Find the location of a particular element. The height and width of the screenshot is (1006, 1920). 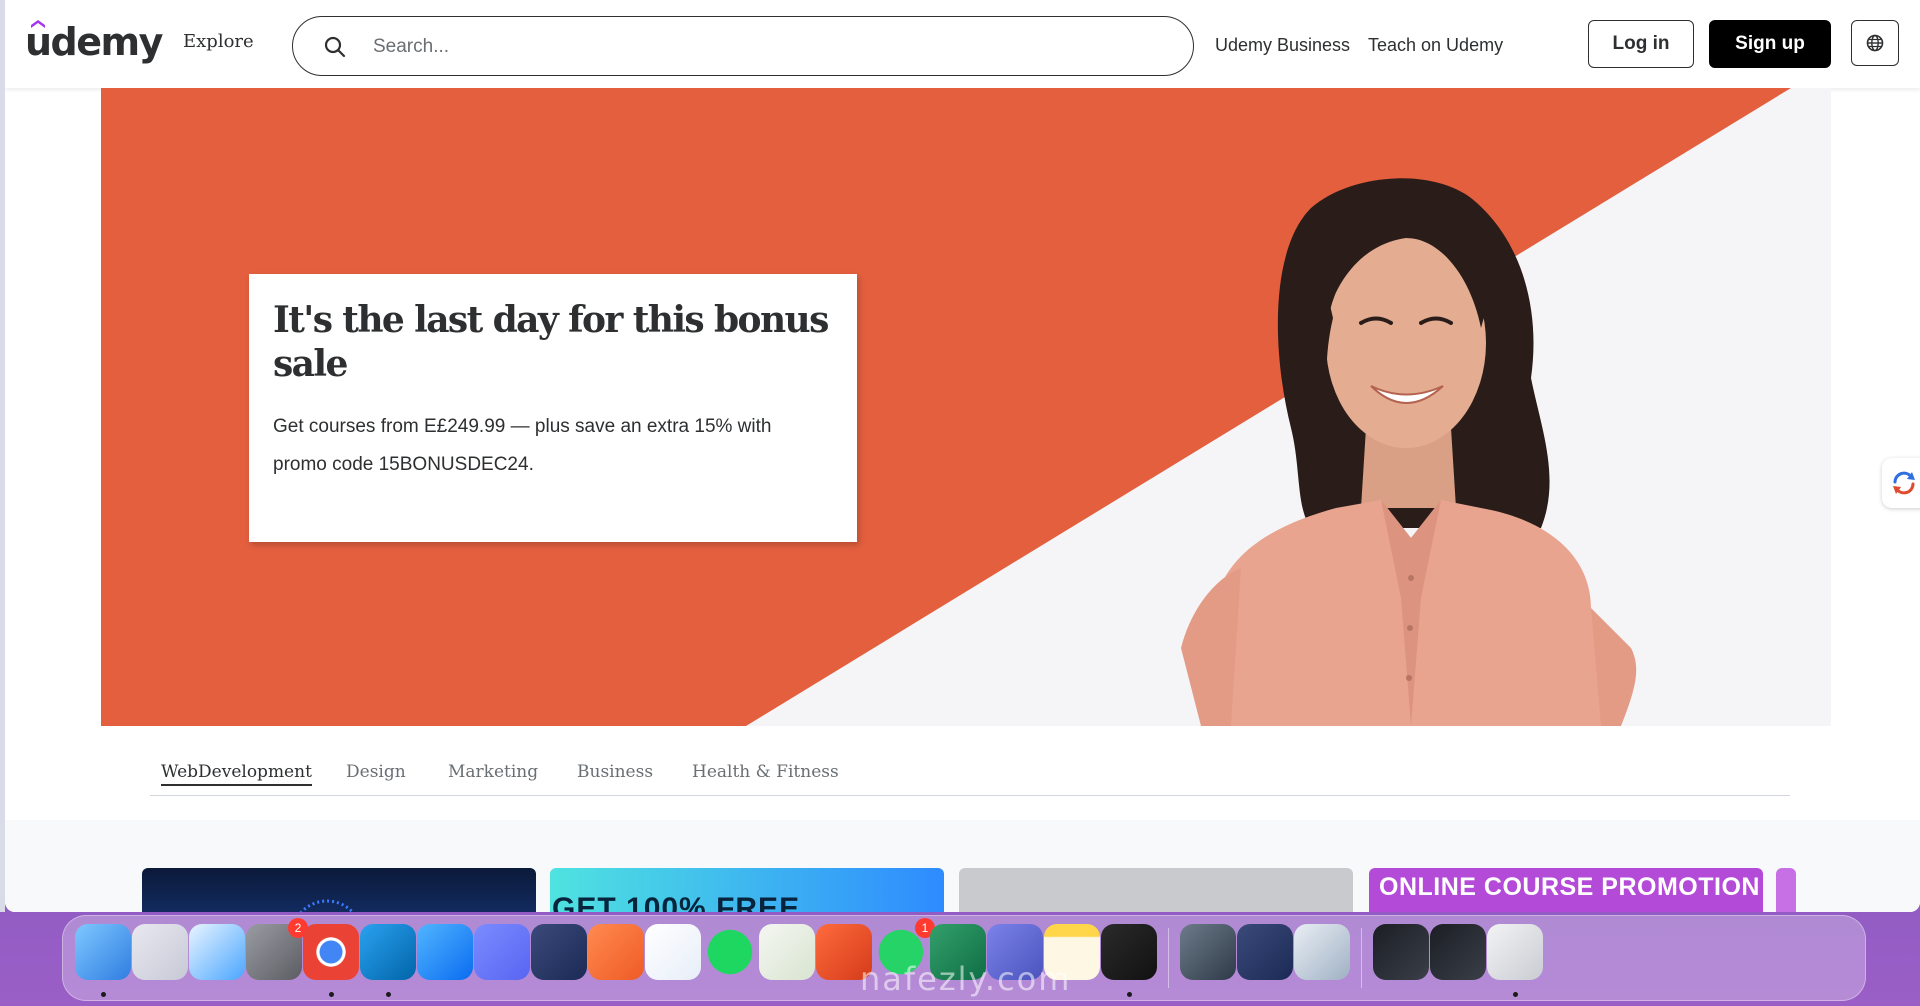

globe-icon is located at coordinates (1875, 43).